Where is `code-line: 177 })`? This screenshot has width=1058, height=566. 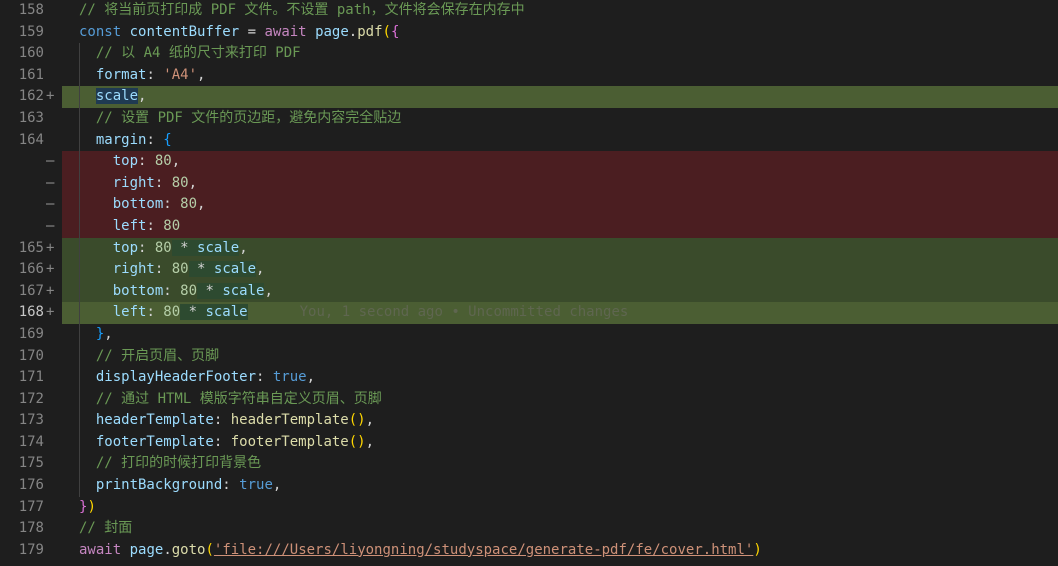
code-line: 177 }) is located at coordinates (529, 507).